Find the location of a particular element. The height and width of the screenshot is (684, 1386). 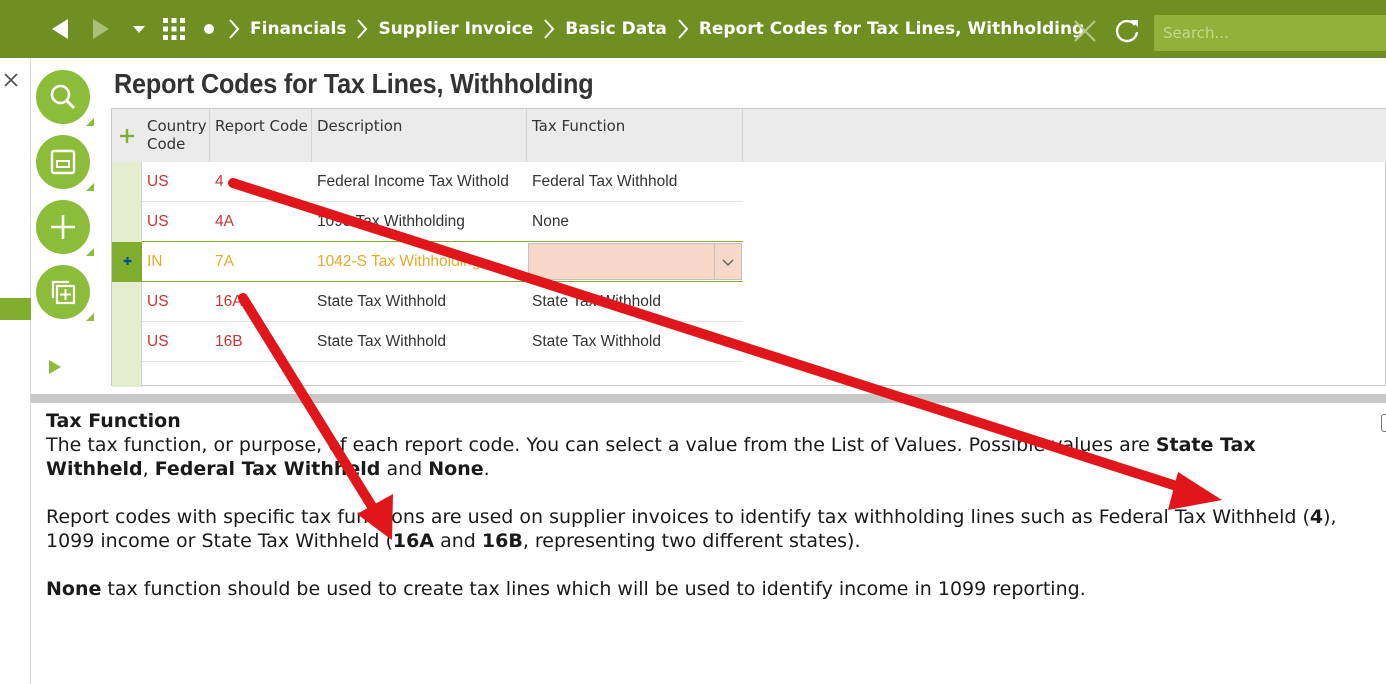

search-icon is located at coordinates (63, 97).